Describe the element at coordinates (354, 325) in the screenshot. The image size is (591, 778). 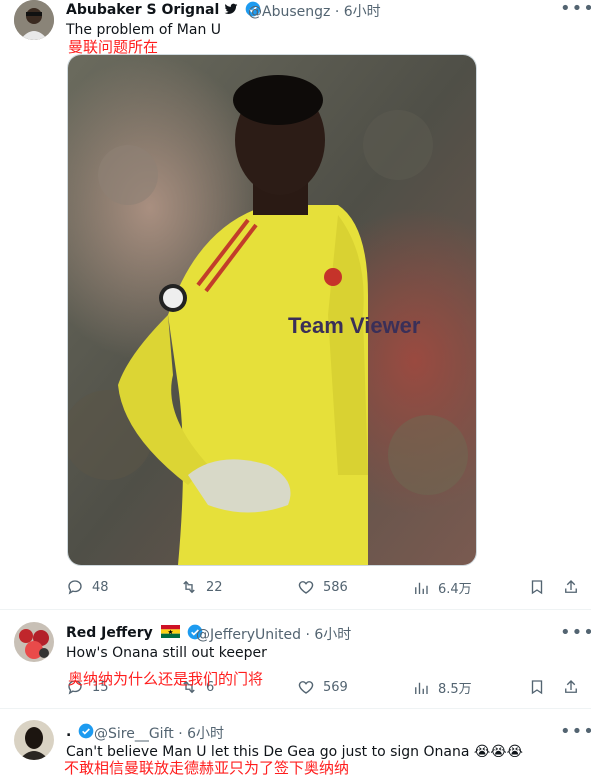
I see `shirt-sponsor-text: Team Viewer` at that location.